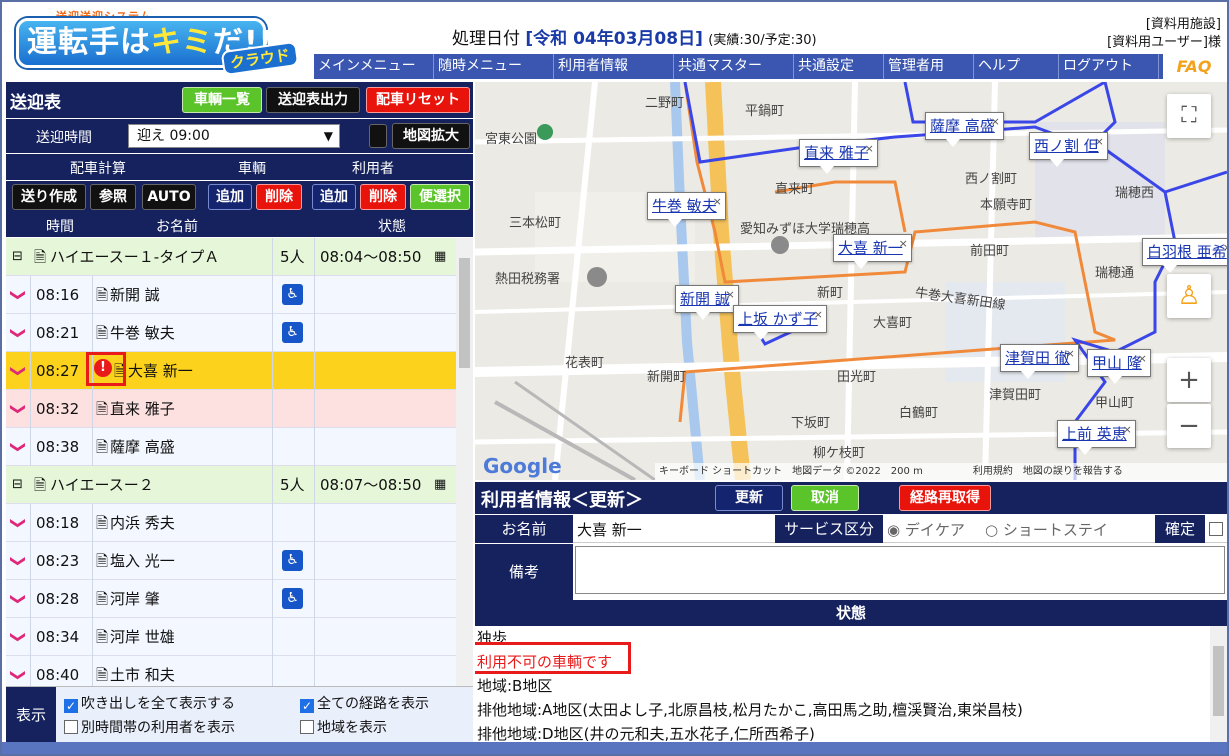 The height and width of the screenshot is (756, 1229). Describe the element at coordinates (464, 462) in the screenshot. I see `list-scrollbar` at that location.